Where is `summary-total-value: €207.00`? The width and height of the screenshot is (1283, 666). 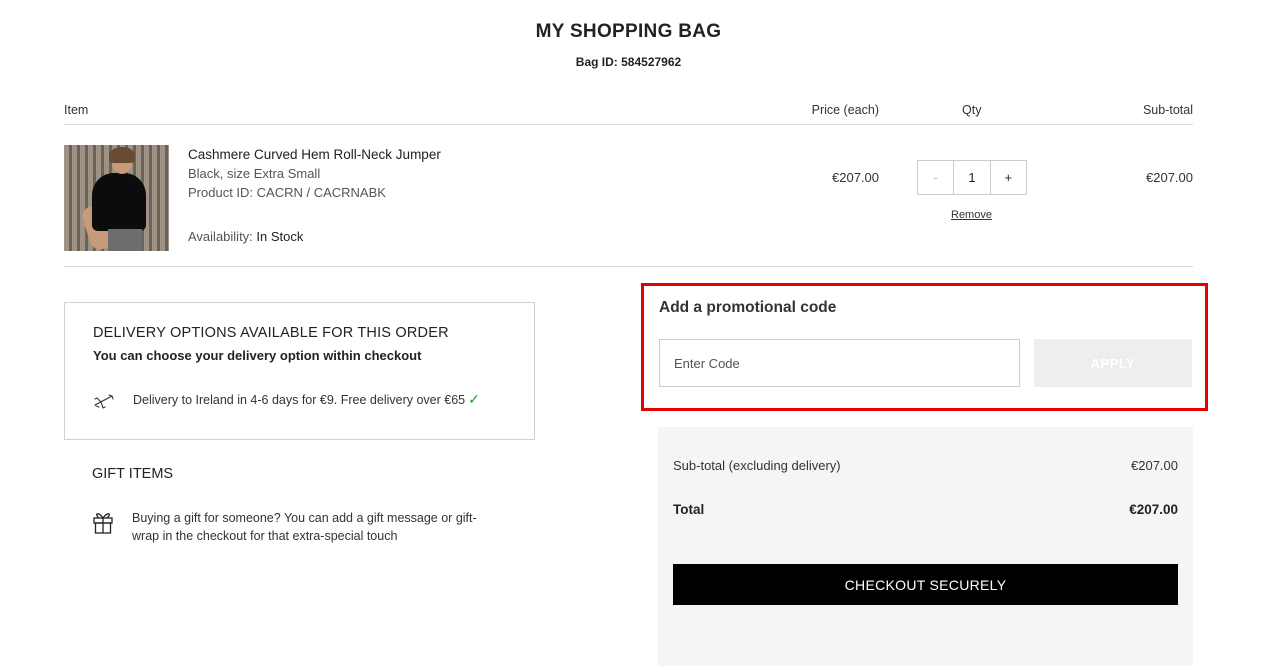 summary-total-value: €207.00 is located at coordinates (1153, 509).